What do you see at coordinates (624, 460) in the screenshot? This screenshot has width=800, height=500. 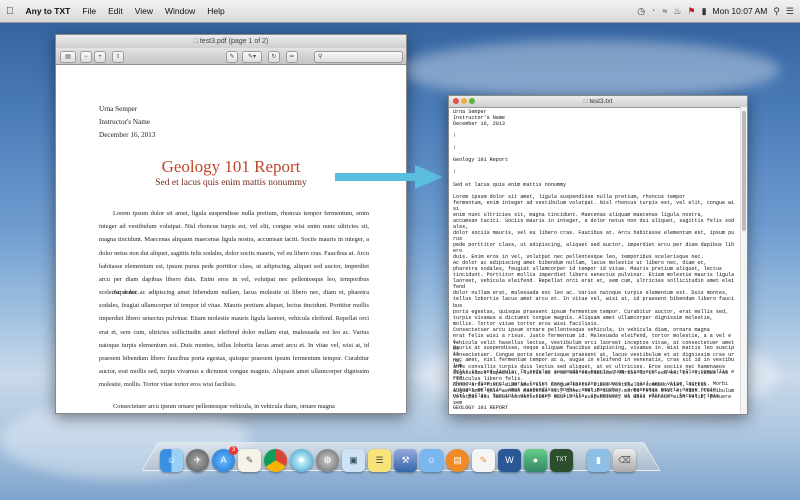 I see `trash-icon: ⌫` at bounding box center [624, 460].